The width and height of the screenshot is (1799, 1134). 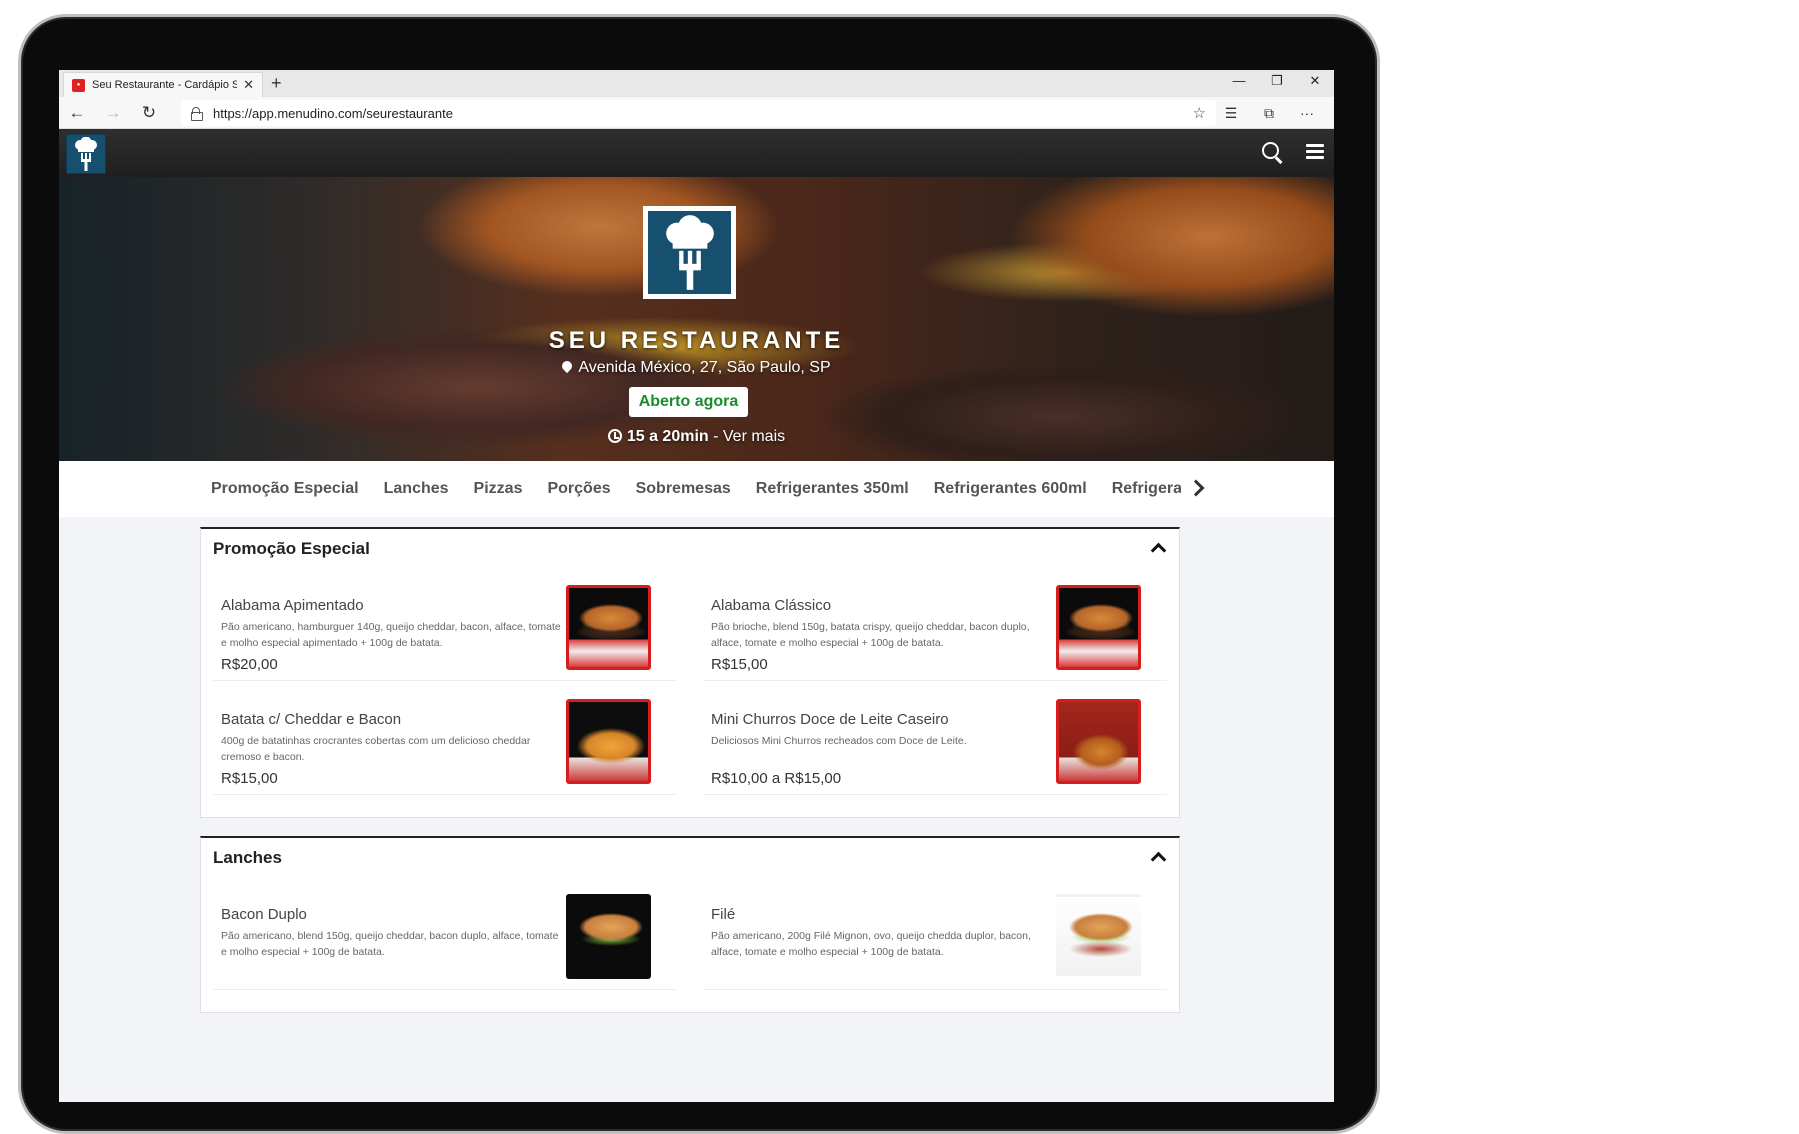 I want to click on item-name: Batata c/ Cheddar e Bacon, so click(x=311, y=719).